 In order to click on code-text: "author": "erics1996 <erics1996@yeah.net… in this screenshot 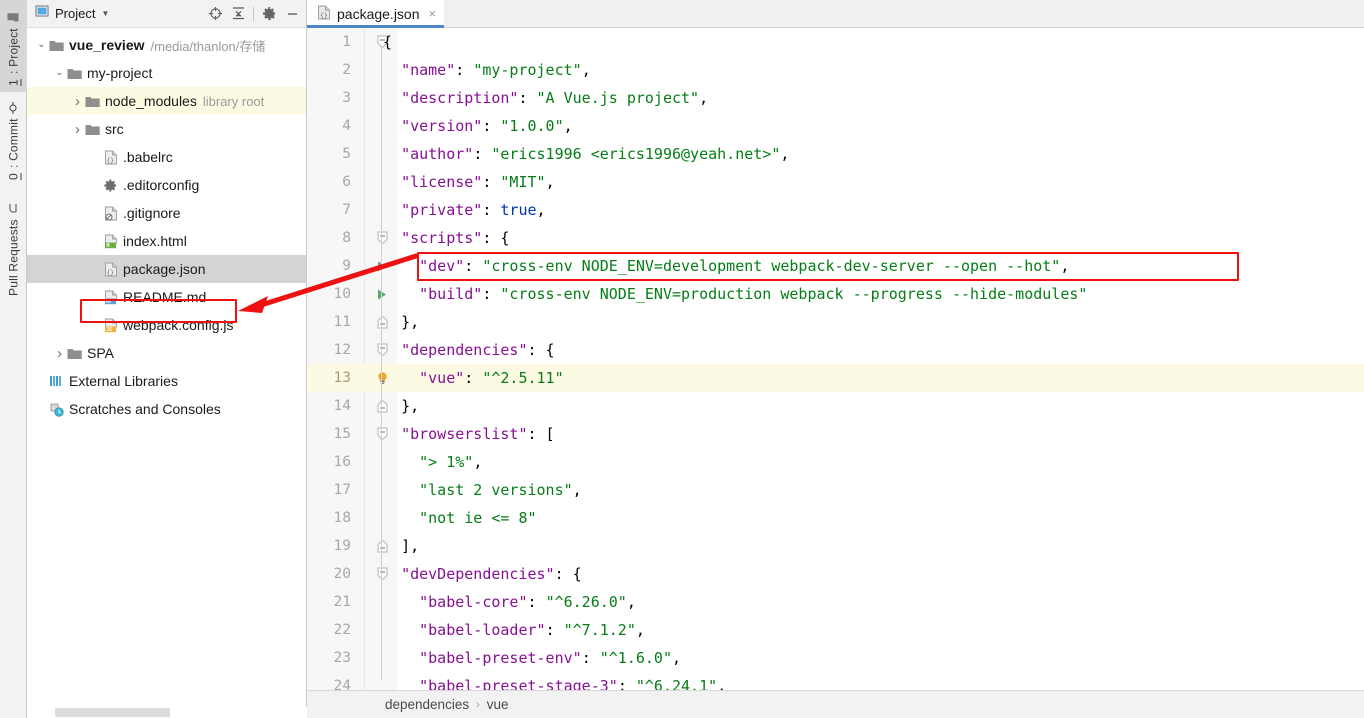, I will do `click(595, 154)`.